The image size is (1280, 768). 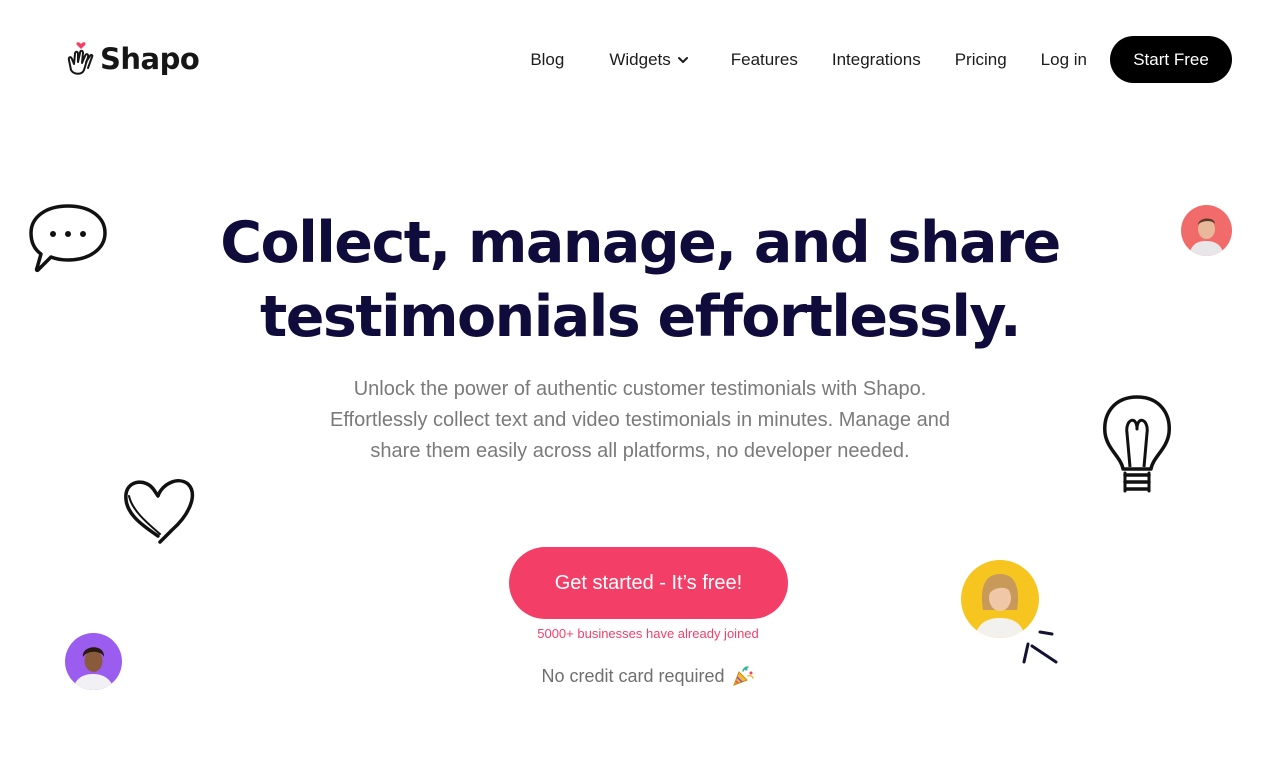 What do you see at coordinates (150, 59) in the screenshot?
I see `brand-name: Shapo` at bounding box center [150, 59].